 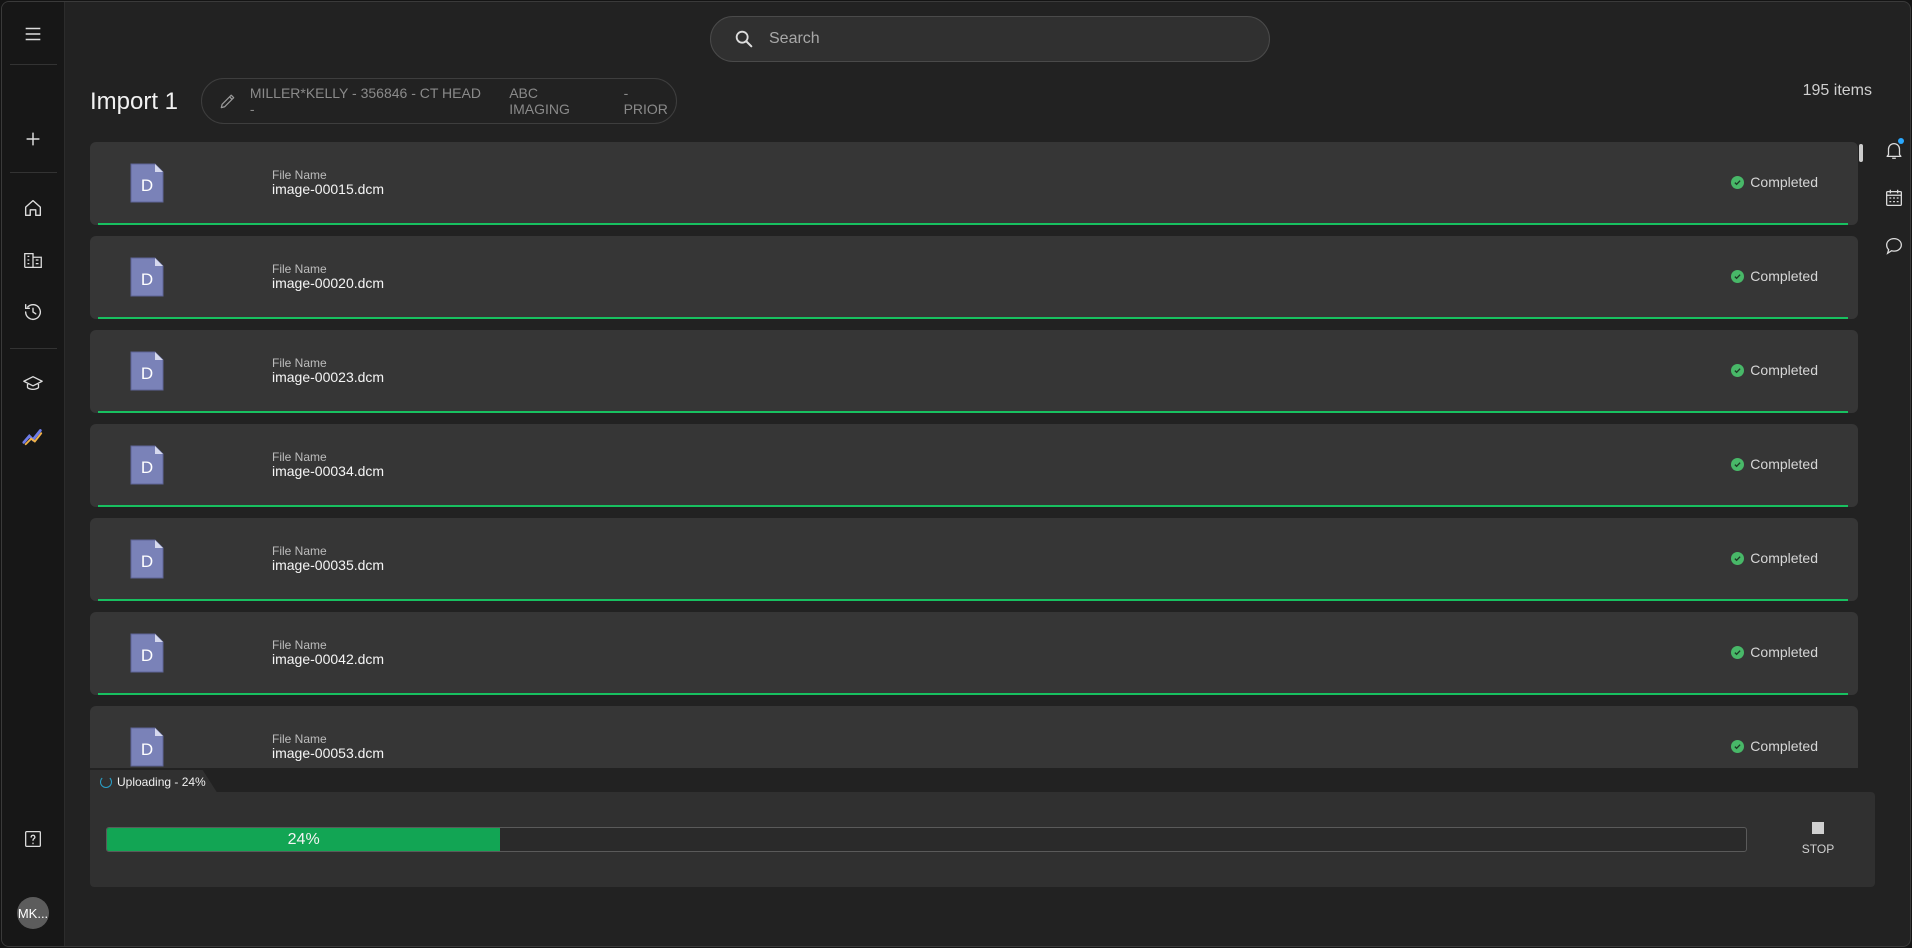 I want to click on upload-progress-label: 24%, so click(x=303, y=839).